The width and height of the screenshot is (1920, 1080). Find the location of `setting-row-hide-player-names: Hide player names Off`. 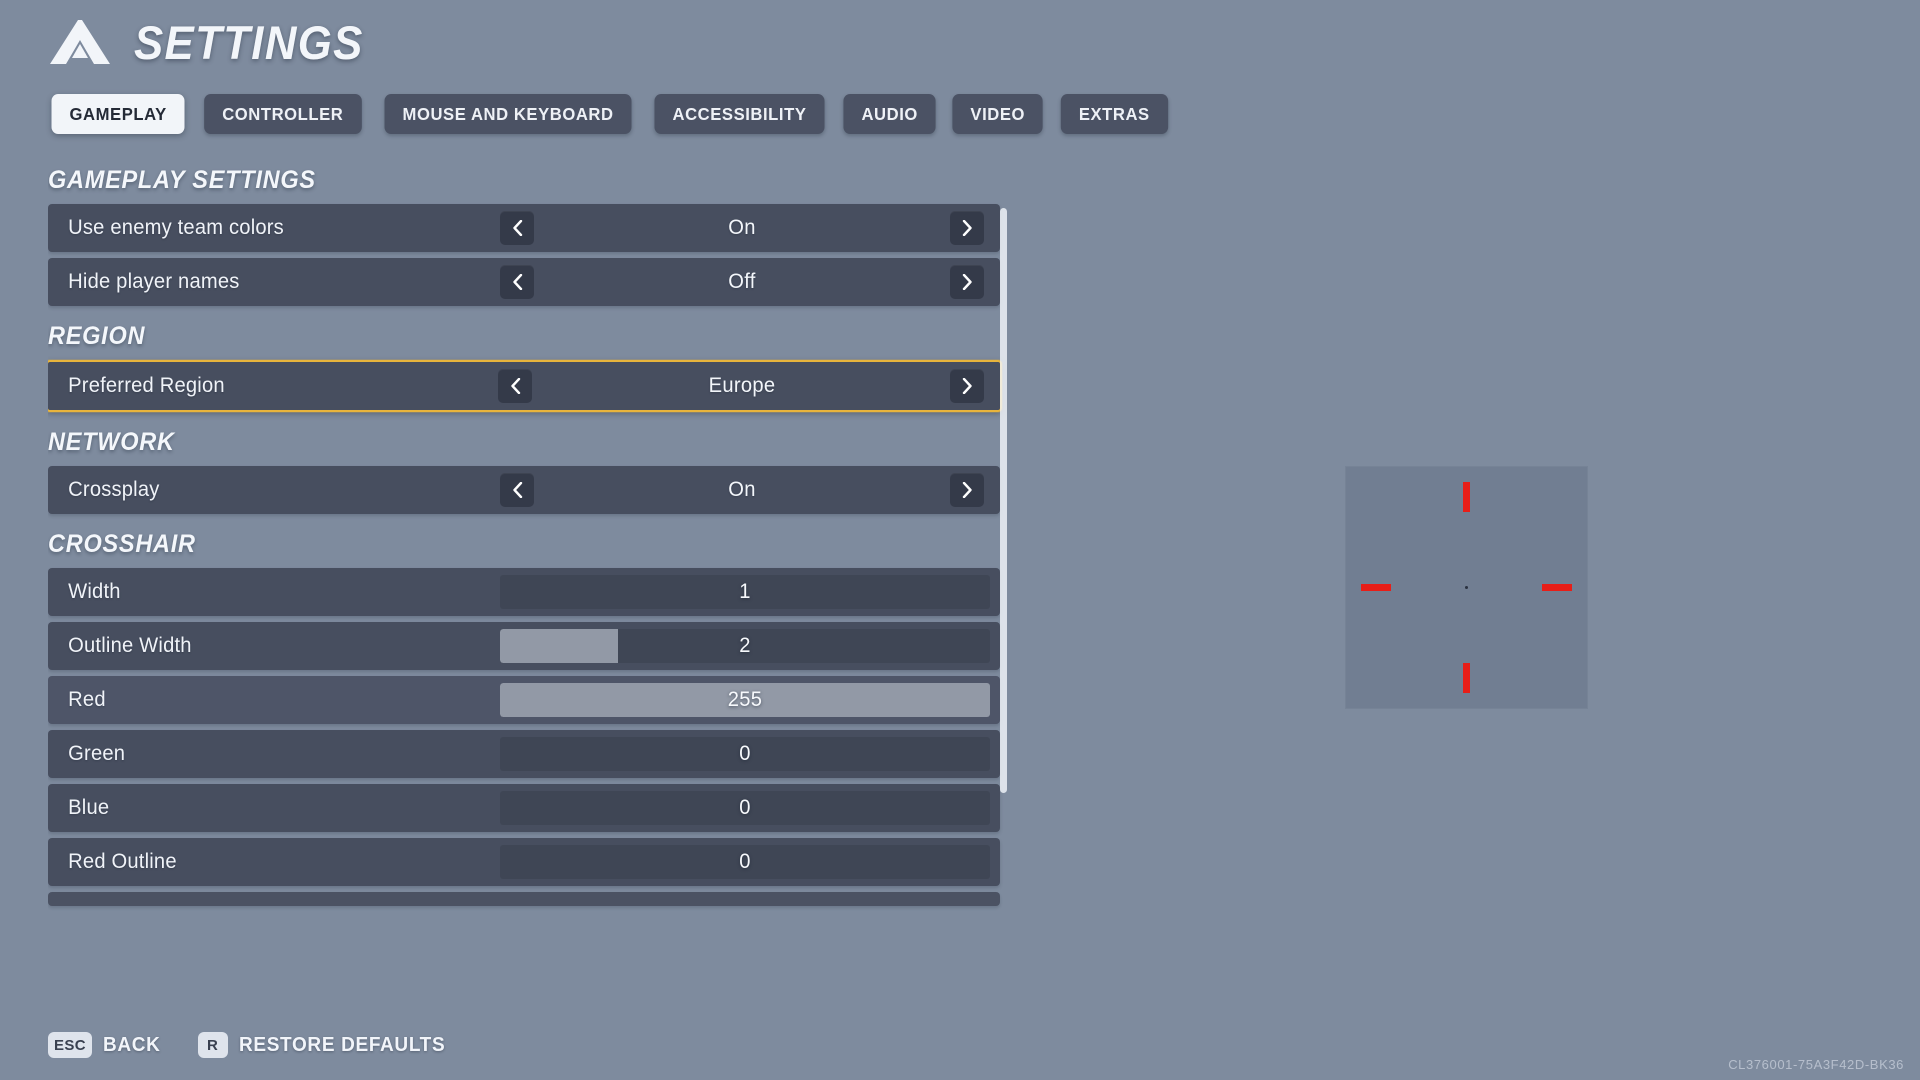

setting-row-hide-player-names: Hide player names Off is located at coordinates (524, 282).